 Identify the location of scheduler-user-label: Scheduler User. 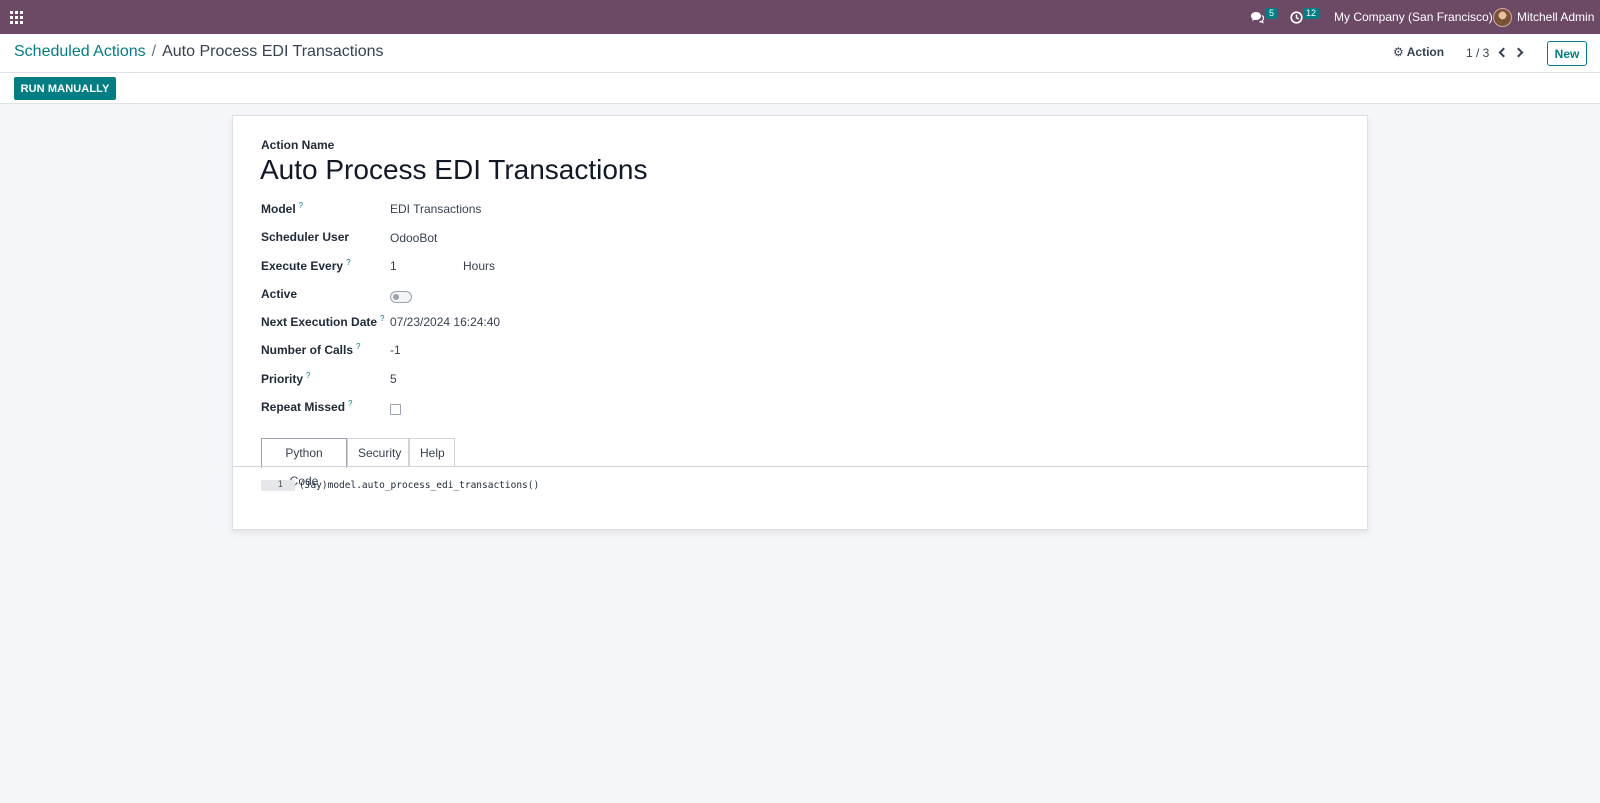
(305, 237).